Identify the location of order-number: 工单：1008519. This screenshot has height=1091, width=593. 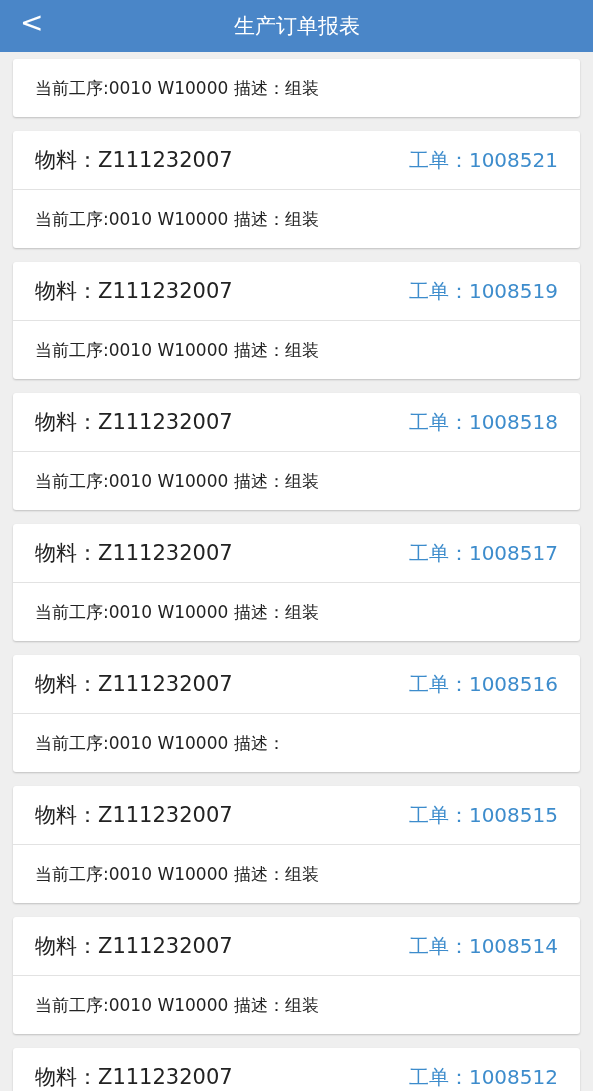
(483, 291).